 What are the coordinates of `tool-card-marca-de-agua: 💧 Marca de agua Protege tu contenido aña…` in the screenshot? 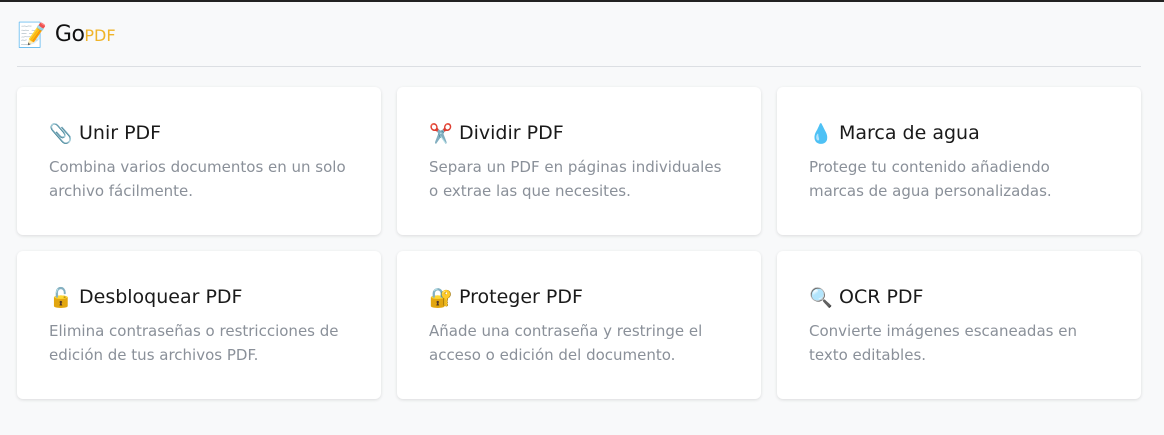 It's located at (959, 161).